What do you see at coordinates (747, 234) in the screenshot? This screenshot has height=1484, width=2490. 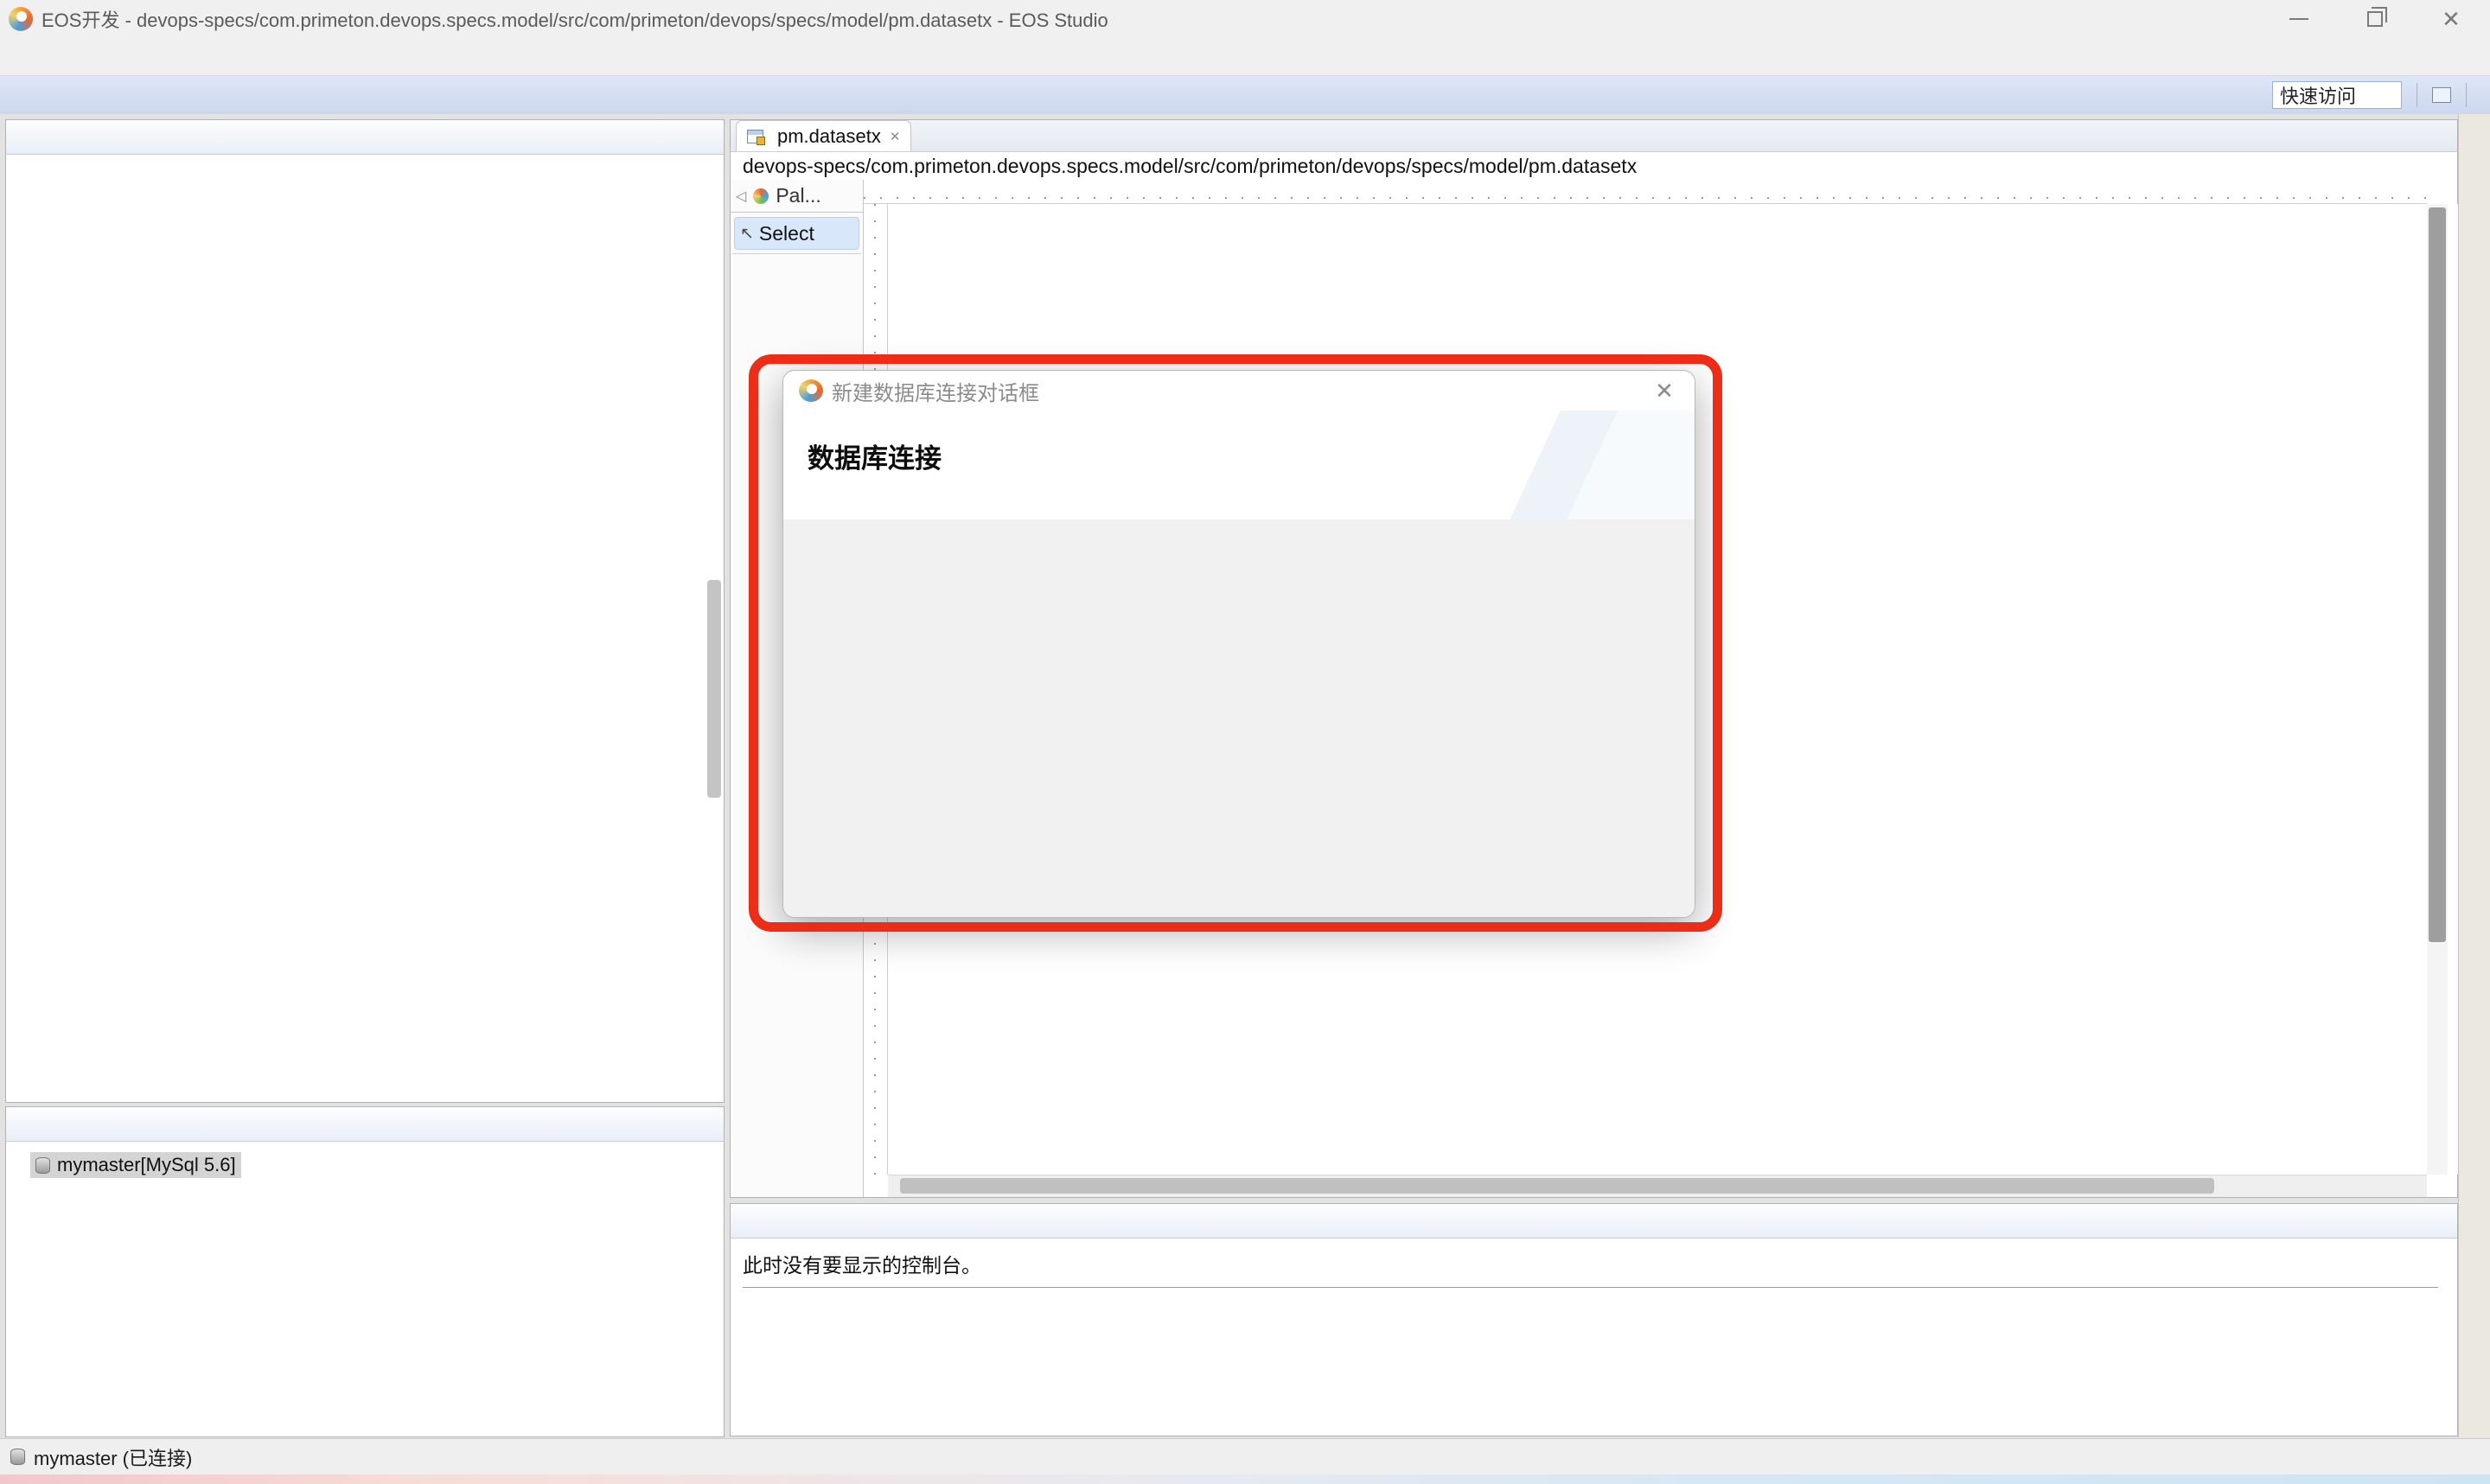 I see `cursor-icon: ↖` at bounding box center [747, 234].